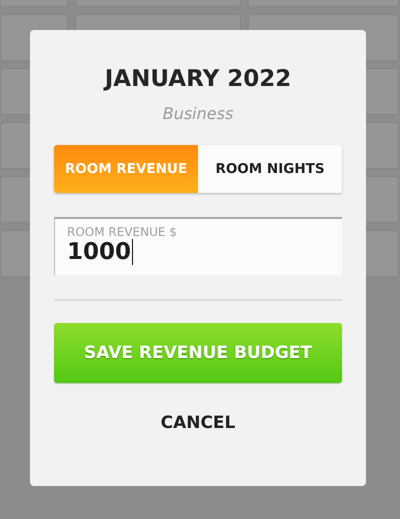  I want to click on segment-tab: ROOM NIGHTS, so click(270, 169).